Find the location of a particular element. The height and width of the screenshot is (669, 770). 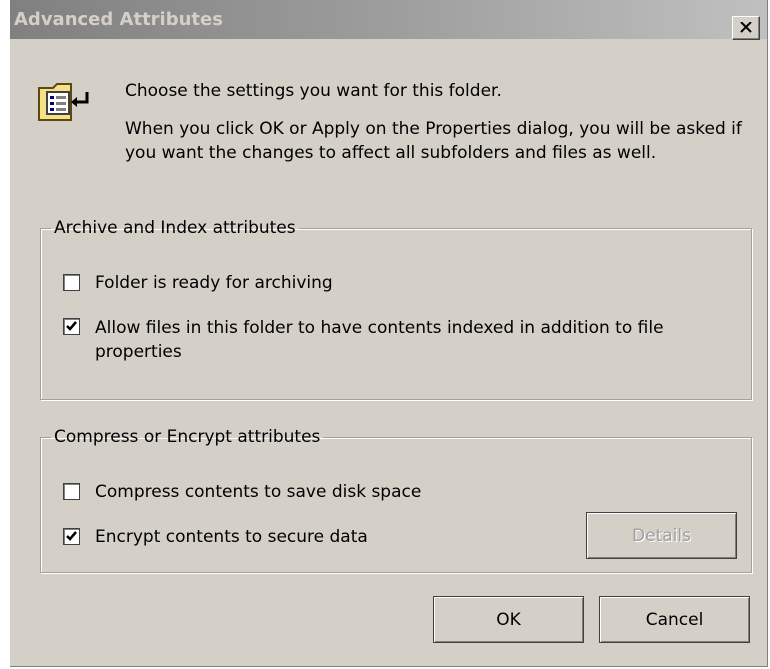

close-icon is located at coordinates (746, 27).